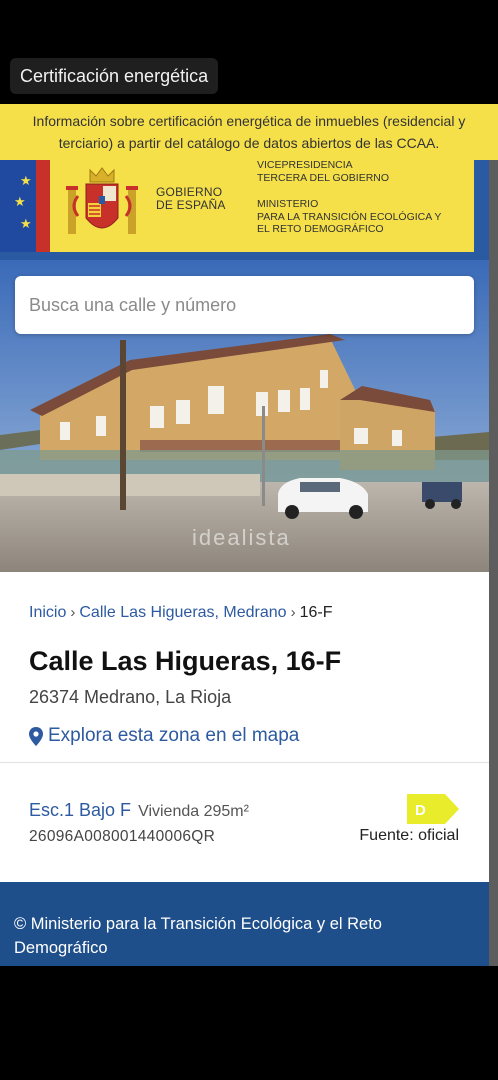 The height and width of the screenshot is (1080, 498). Describe the element at coordinates (191, 198) in the screenshot. I see `gobierno-de-espana-label: GOBIERNO DE ESPAÑA` at that location.